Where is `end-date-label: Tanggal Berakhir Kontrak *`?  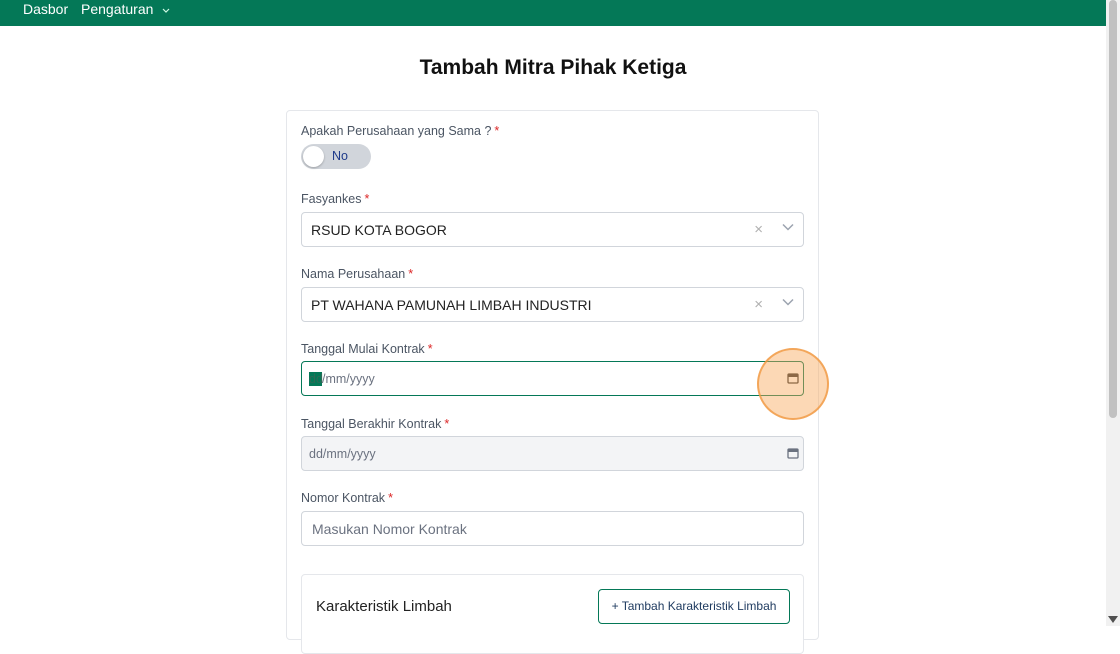
end-date-label: Tanggal Berakhir Kontrak * is located at coordinates (375, 424).